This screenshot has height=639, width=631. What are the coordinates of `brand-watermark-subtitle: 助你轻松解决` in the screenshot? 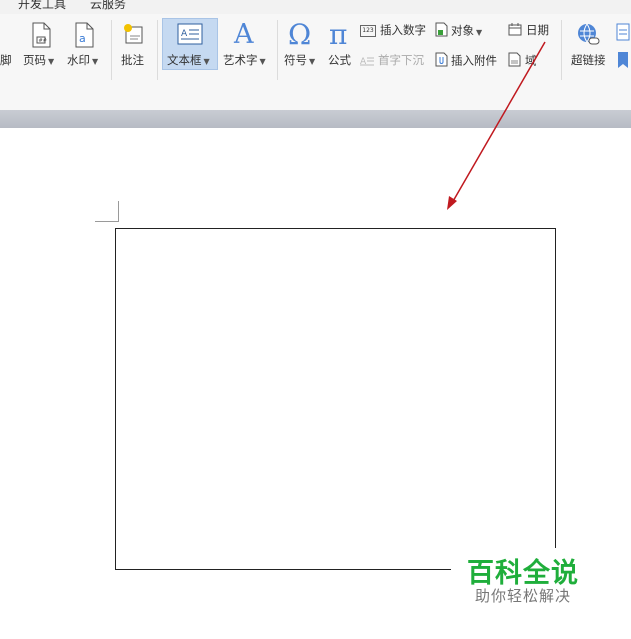 It's located at (523, 596).